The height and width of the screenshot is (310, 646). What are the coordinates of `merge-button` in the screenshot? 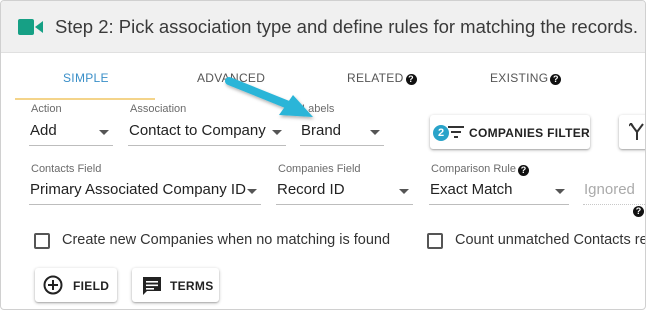 It's located at (632, 132).